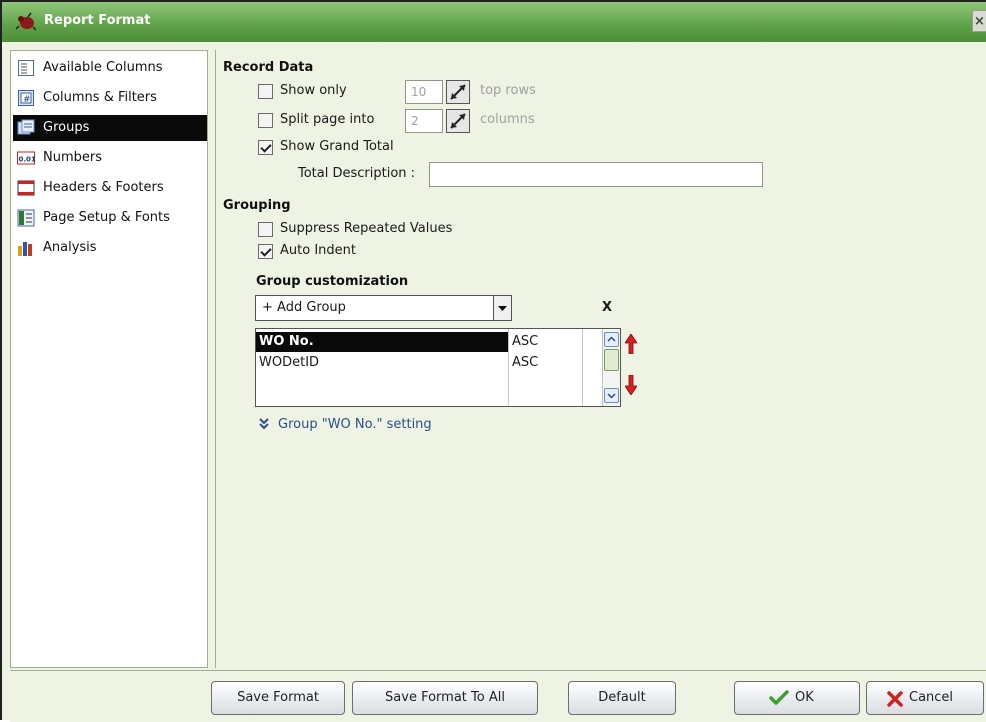  I want to click on auto-indent-checkbox, so click(265, 251).